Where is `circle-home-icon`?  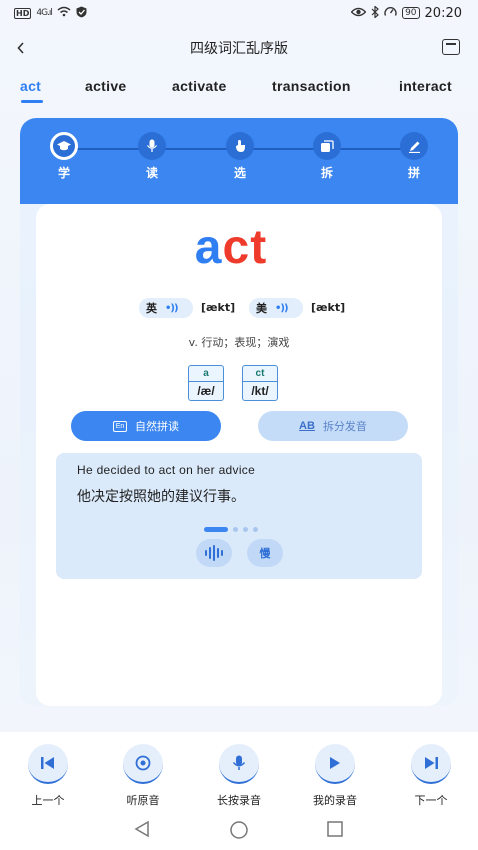
circle-home-icon is located at coordinates (239, 830).